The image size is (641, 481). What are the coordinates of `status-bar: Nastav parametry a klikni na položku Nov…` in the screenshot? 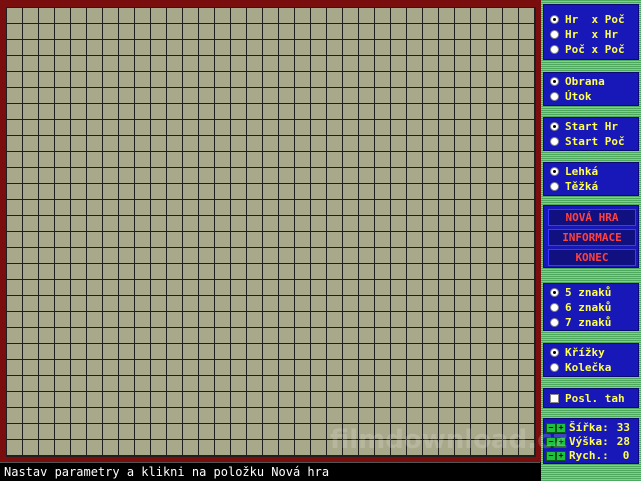 It's located at (270, 471).